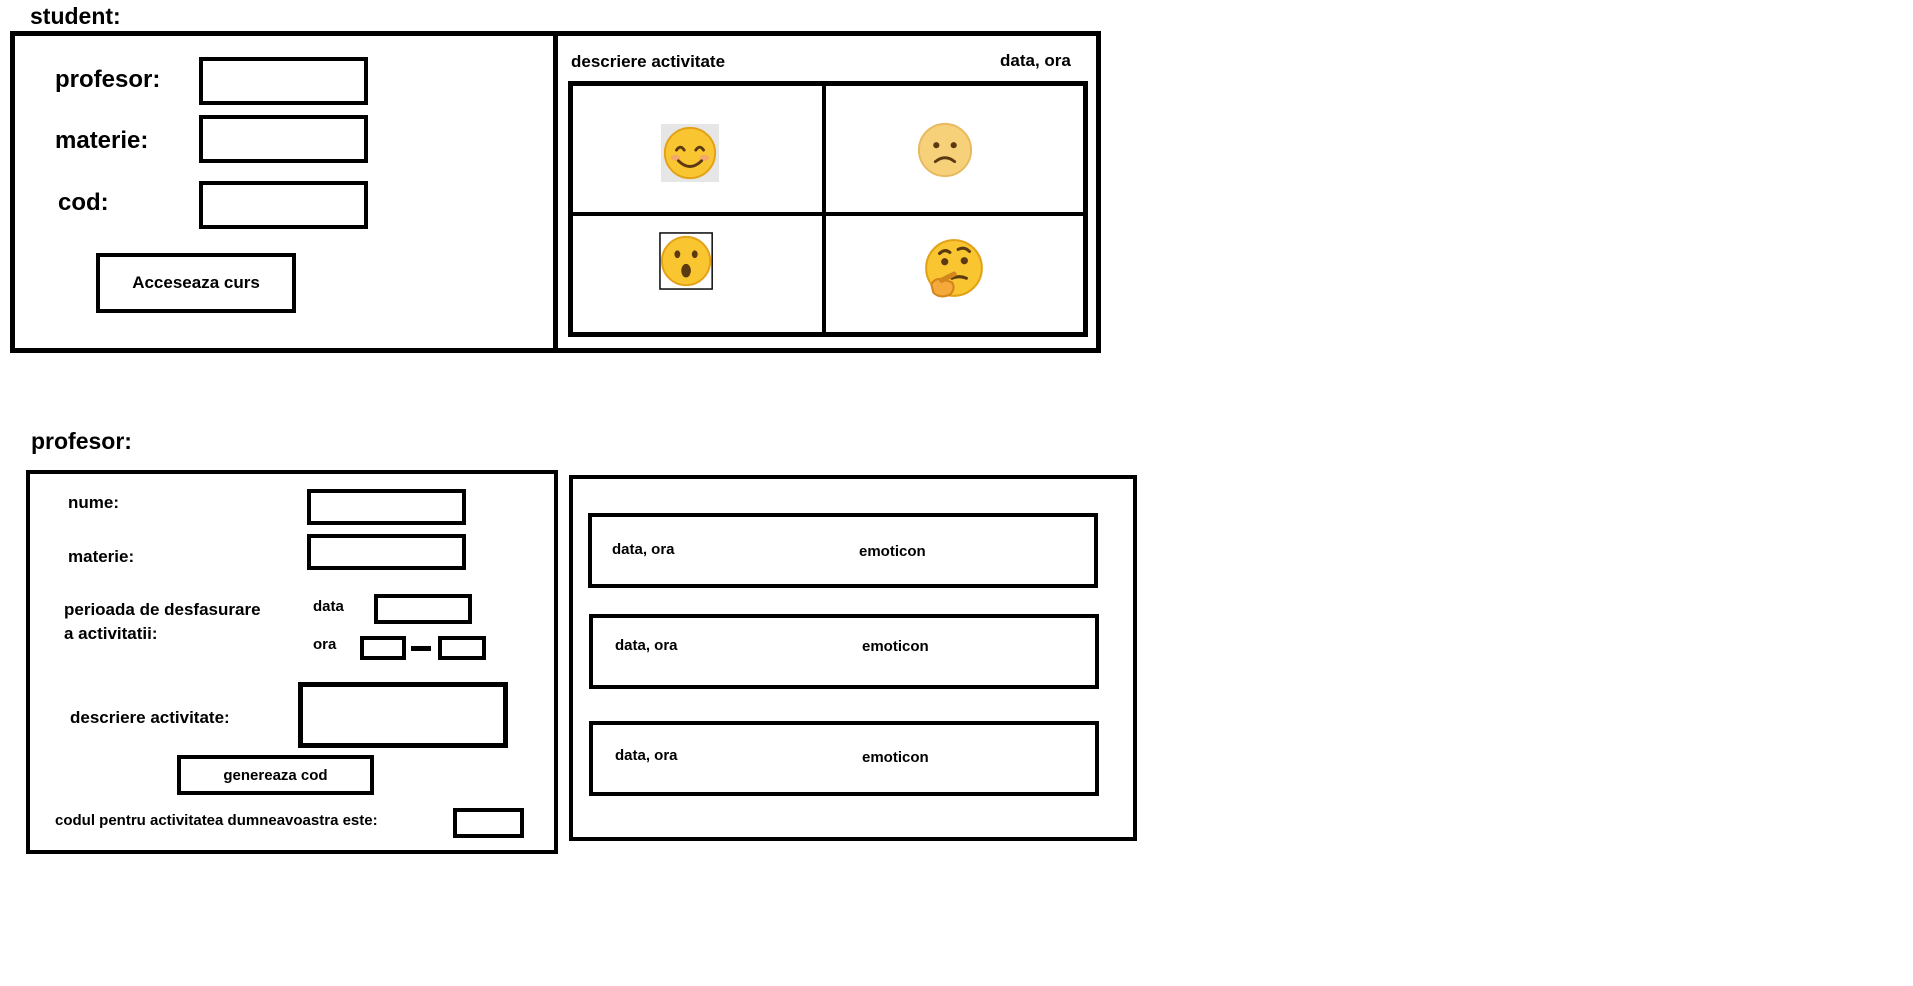  What do you see at coordinates (325, 644) in the screenshot?
I see `ora-label: ora` at bounding box center [325, 644].